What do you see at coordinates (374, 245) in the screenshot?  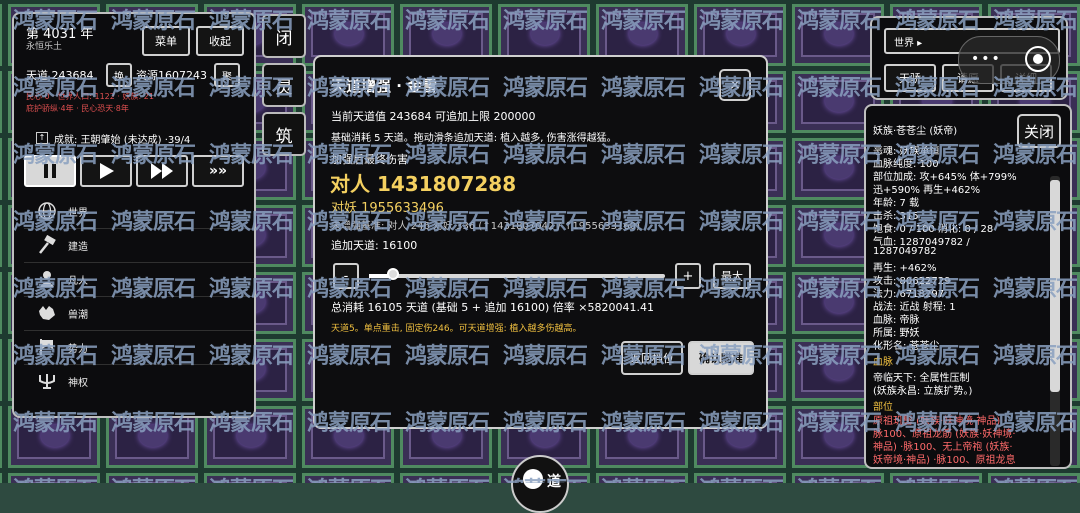 I see `add-tiandao-label: 追加天道: 16100` at bounding box center [374, 245].